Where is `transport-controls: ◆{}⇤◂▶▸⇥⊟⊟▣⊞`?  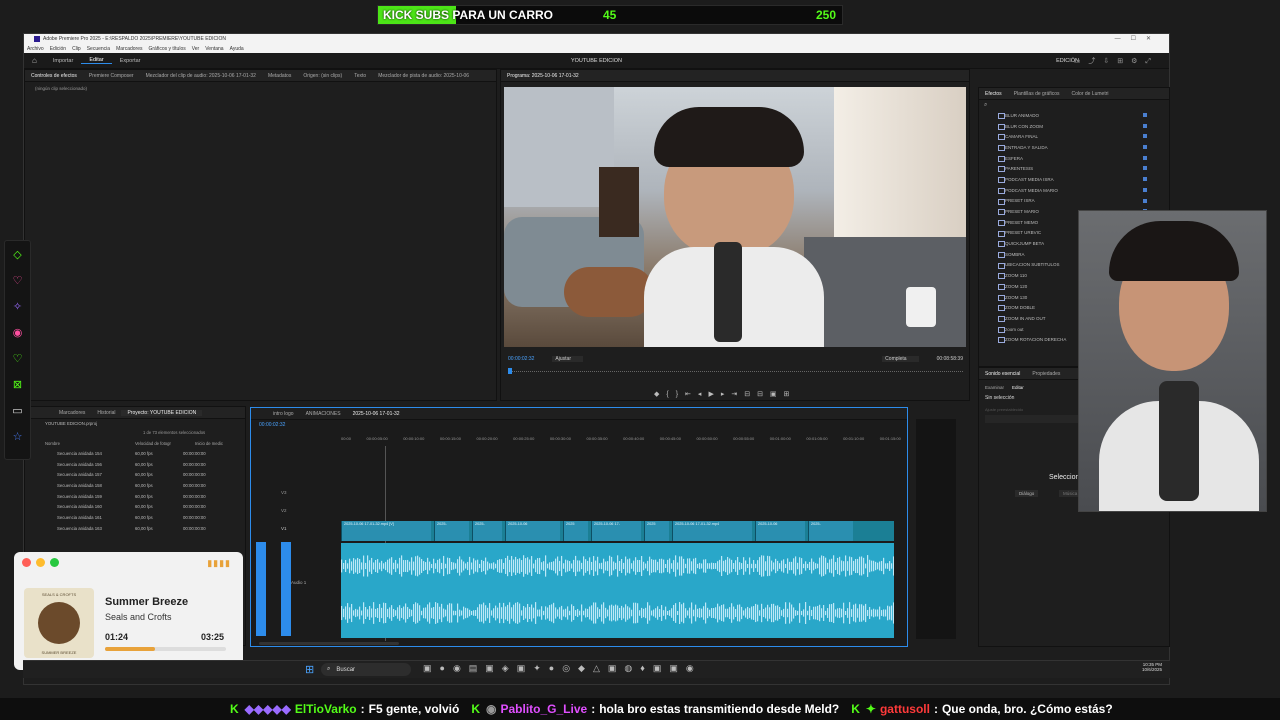 transport-controls: ◆{}⇤◂▶▸⇥⊟⊟▣⊞ is located at coordinates (759, 395).